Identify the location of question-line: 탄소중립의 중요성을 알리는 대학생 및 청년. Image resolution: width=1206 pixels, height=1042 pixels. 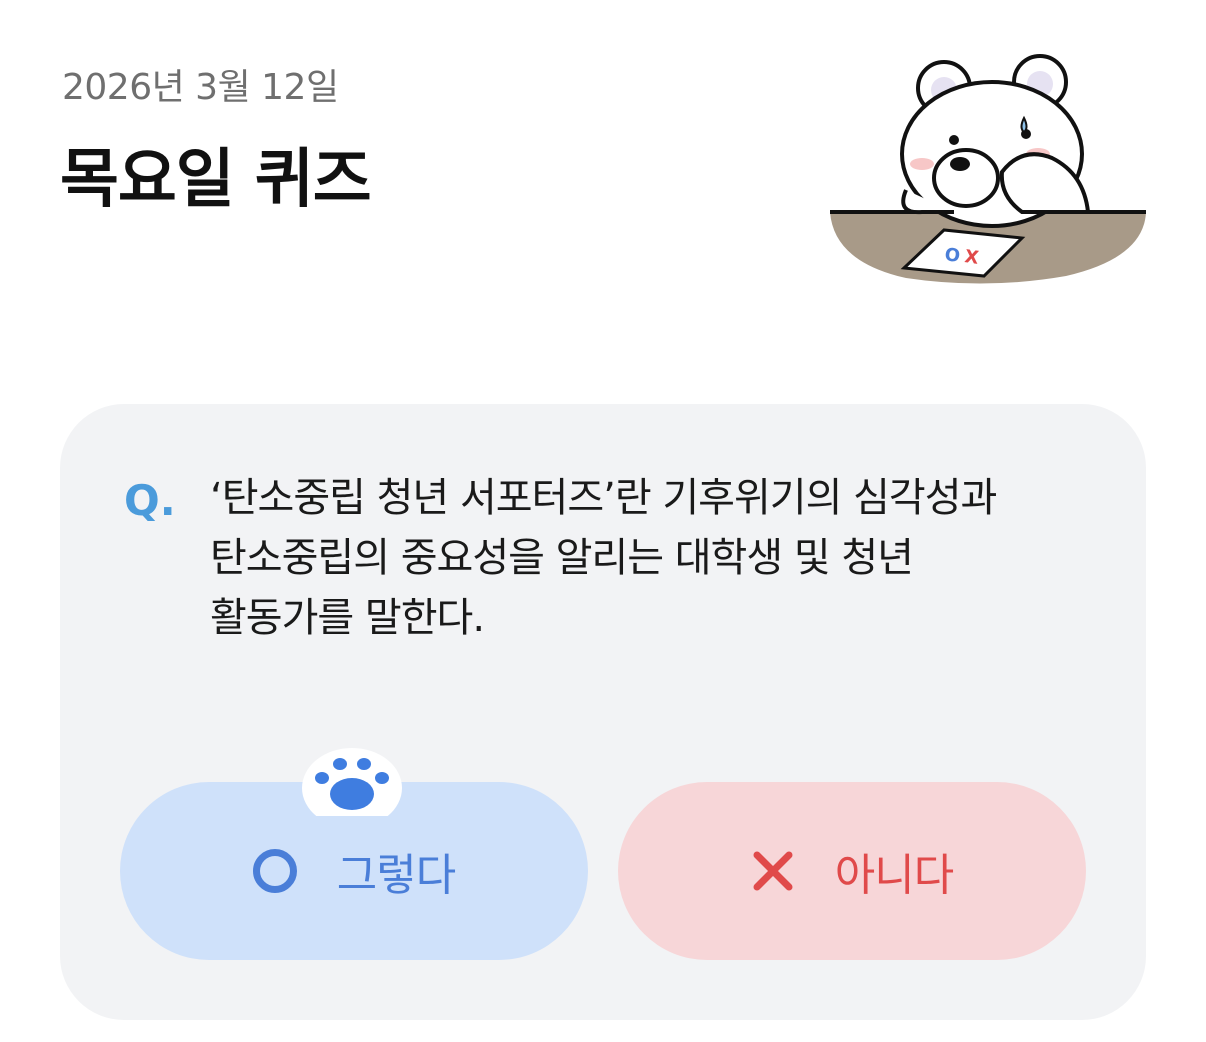
(562, 558).